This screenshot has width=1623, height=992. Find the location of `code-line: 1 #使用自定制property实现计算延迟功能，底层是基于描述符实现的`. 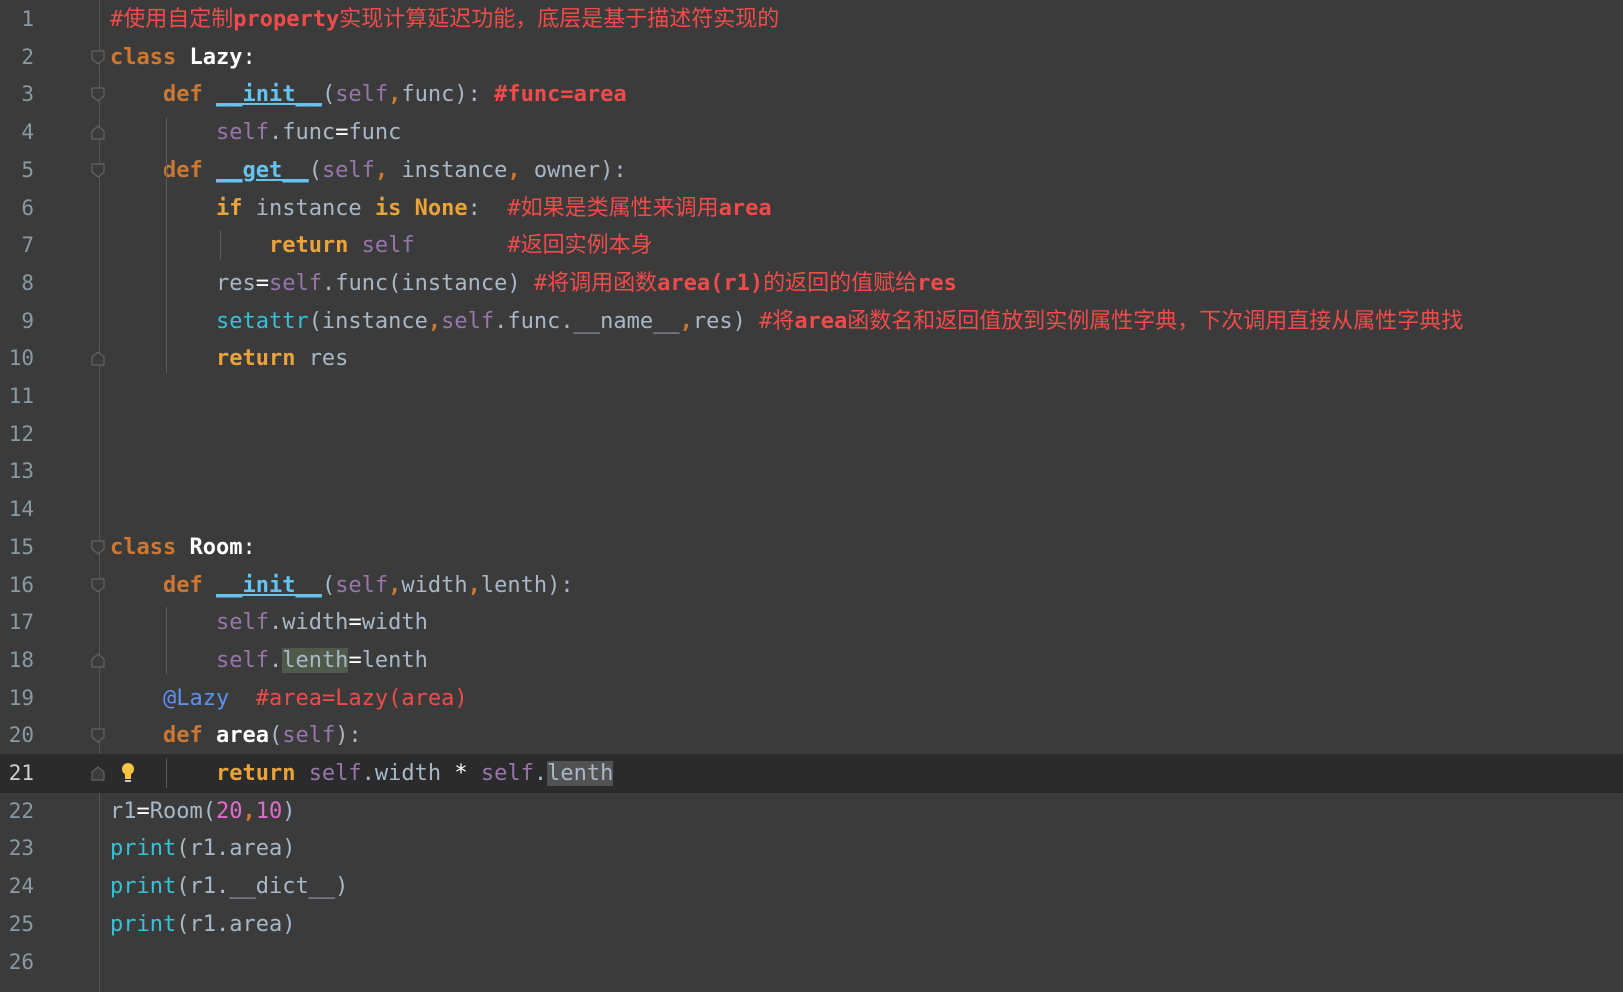

code-line: 1 #使用自定制property实现计算延迟功能，底层是基于描述符实现的 is located at coordinates (811, 19).